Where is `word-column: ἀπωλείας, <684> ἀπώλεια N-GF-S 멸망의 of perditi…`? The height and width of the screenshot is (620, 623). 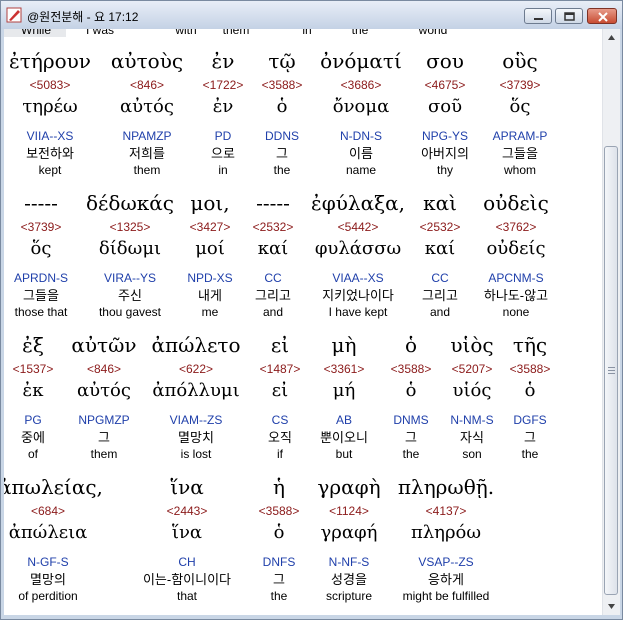 word-column: ἀπωλείας, <684> ἀπώλεια N-GF-S 멸망의 of perditi… is located at coordinates (53, 538).